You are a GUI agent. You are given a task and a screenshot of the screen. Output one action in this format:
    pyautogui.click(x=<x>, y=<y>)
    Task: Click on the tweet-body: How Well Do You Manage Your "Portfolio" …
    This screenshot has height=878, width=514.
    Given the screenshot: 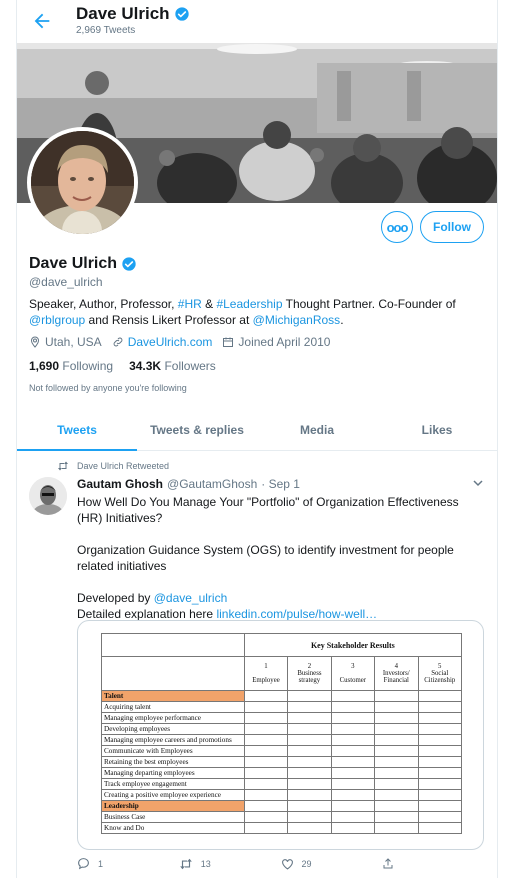 What is the action you would take?
    pyautogui.click(x=282, y=558)
    